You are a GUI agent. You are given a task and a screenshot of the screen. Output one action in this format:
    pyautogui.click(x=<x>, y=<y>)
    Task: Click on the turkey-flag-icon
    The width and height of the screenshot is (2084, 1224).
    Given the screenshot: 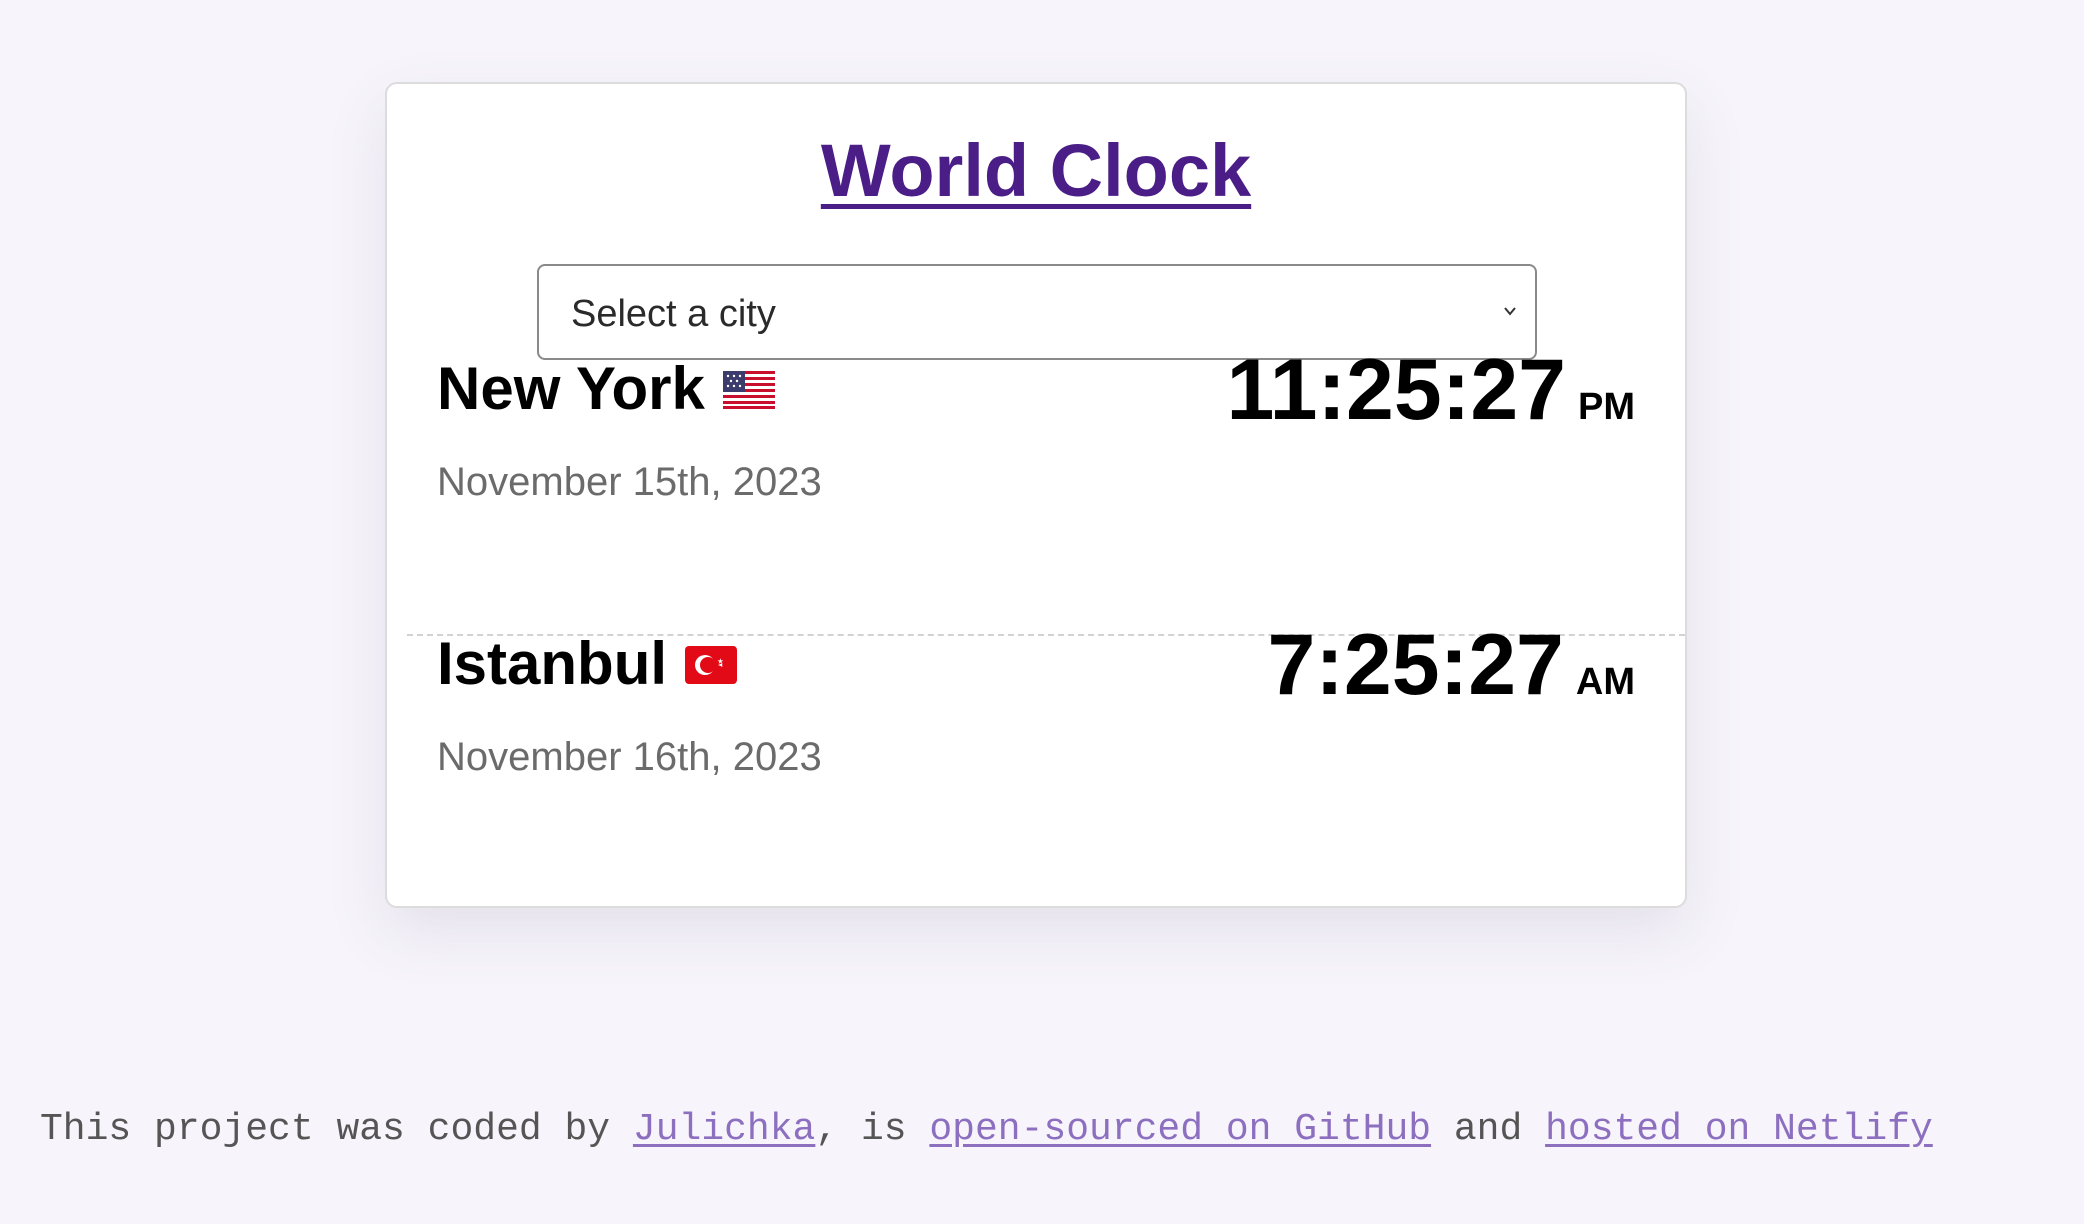 What is the action you would take?
    pyautogui.click(x=711, y=664)
    